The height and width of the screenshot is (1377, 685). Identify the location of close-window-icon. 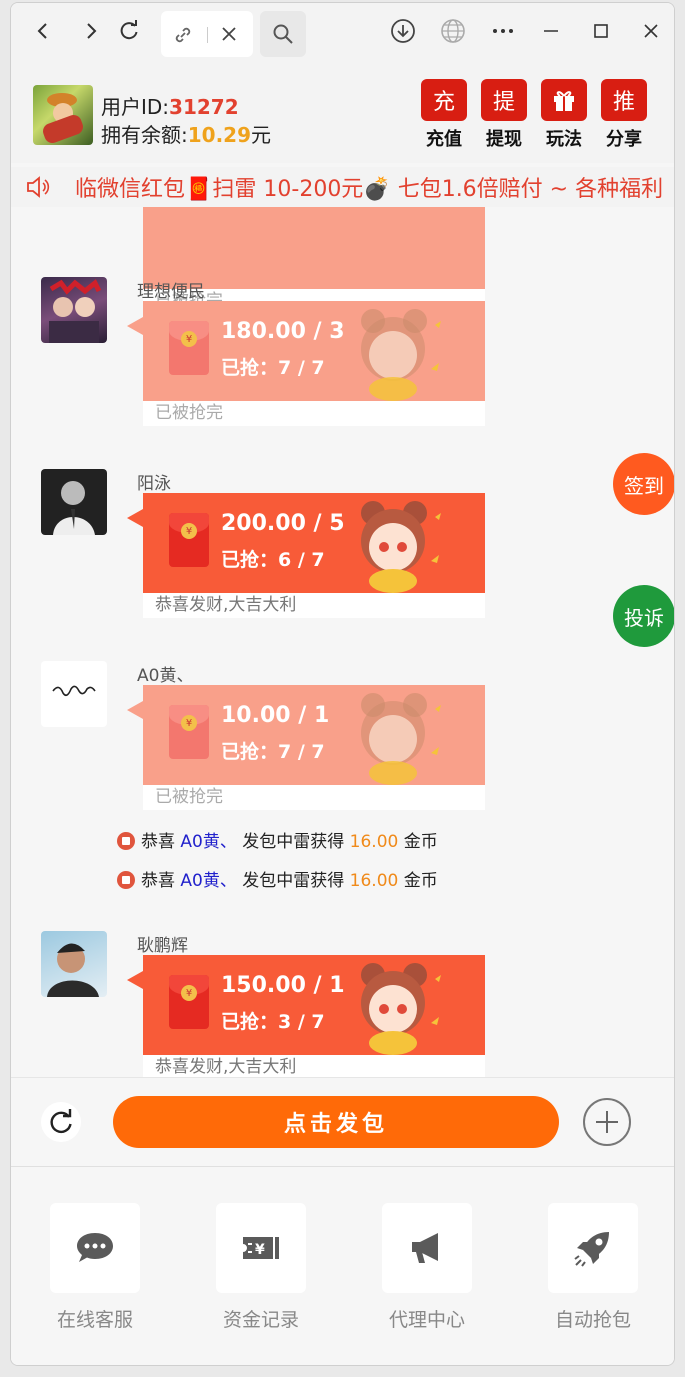
(651, 31).